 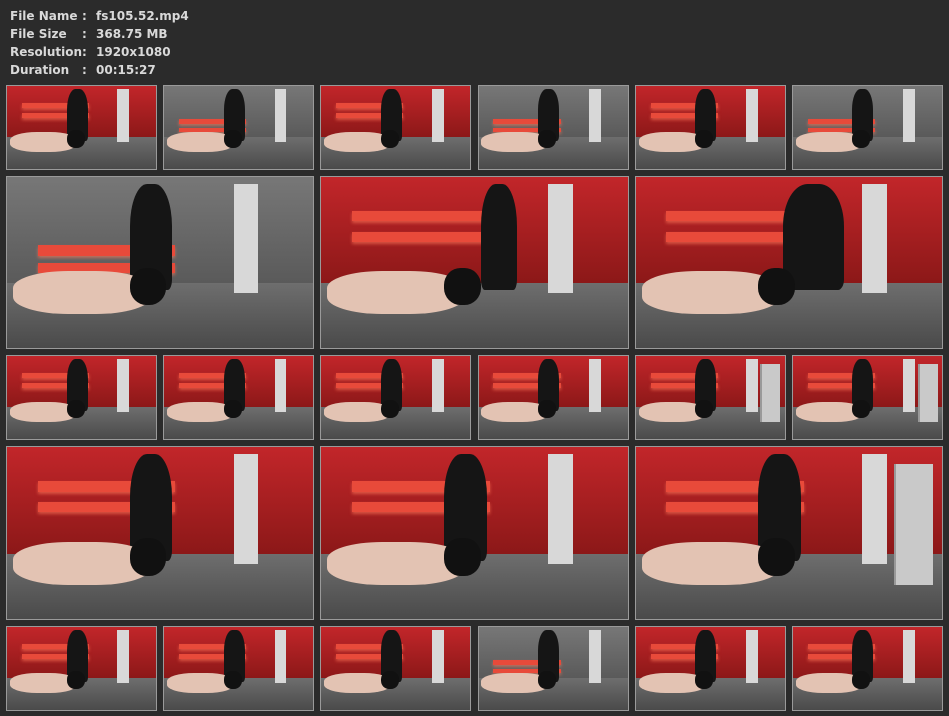 I want to click on file-name-row: File Name: fs105.52.mp4, so click(x=99, y=16).